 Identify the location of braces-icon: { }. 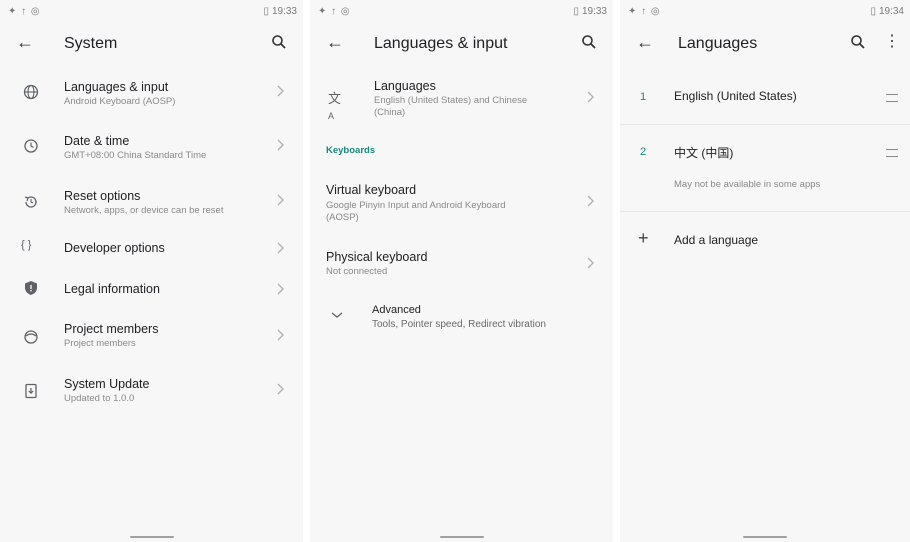
(26, 245).